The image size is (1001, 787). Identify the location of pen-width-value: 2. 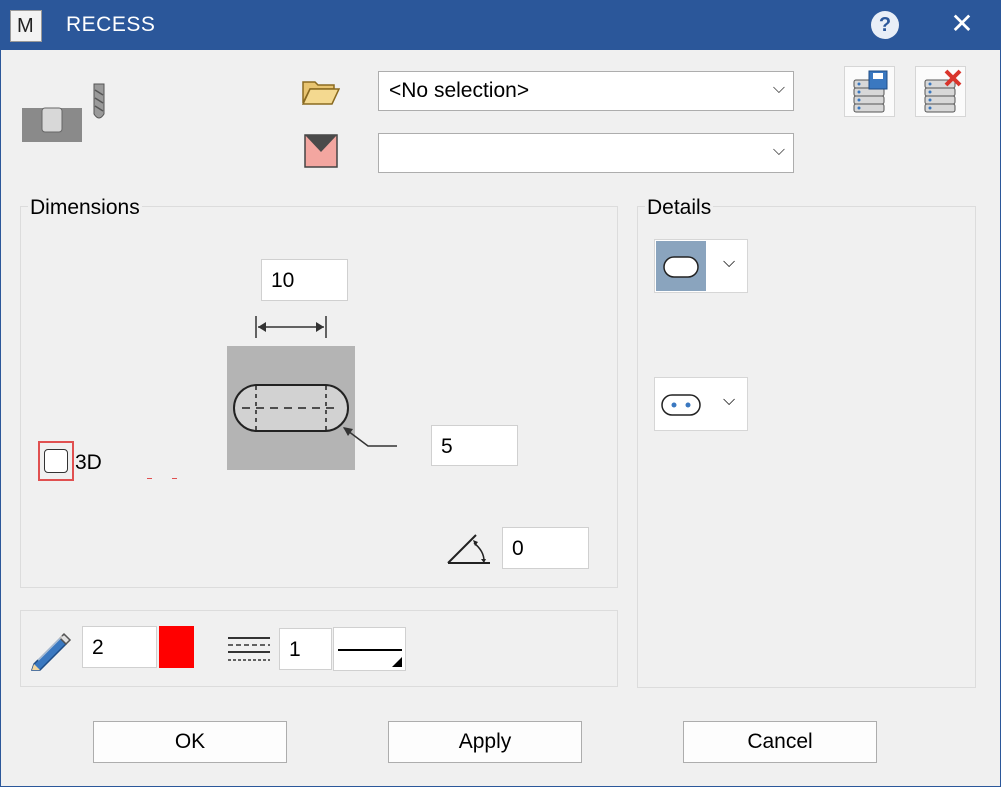
(98, 647).